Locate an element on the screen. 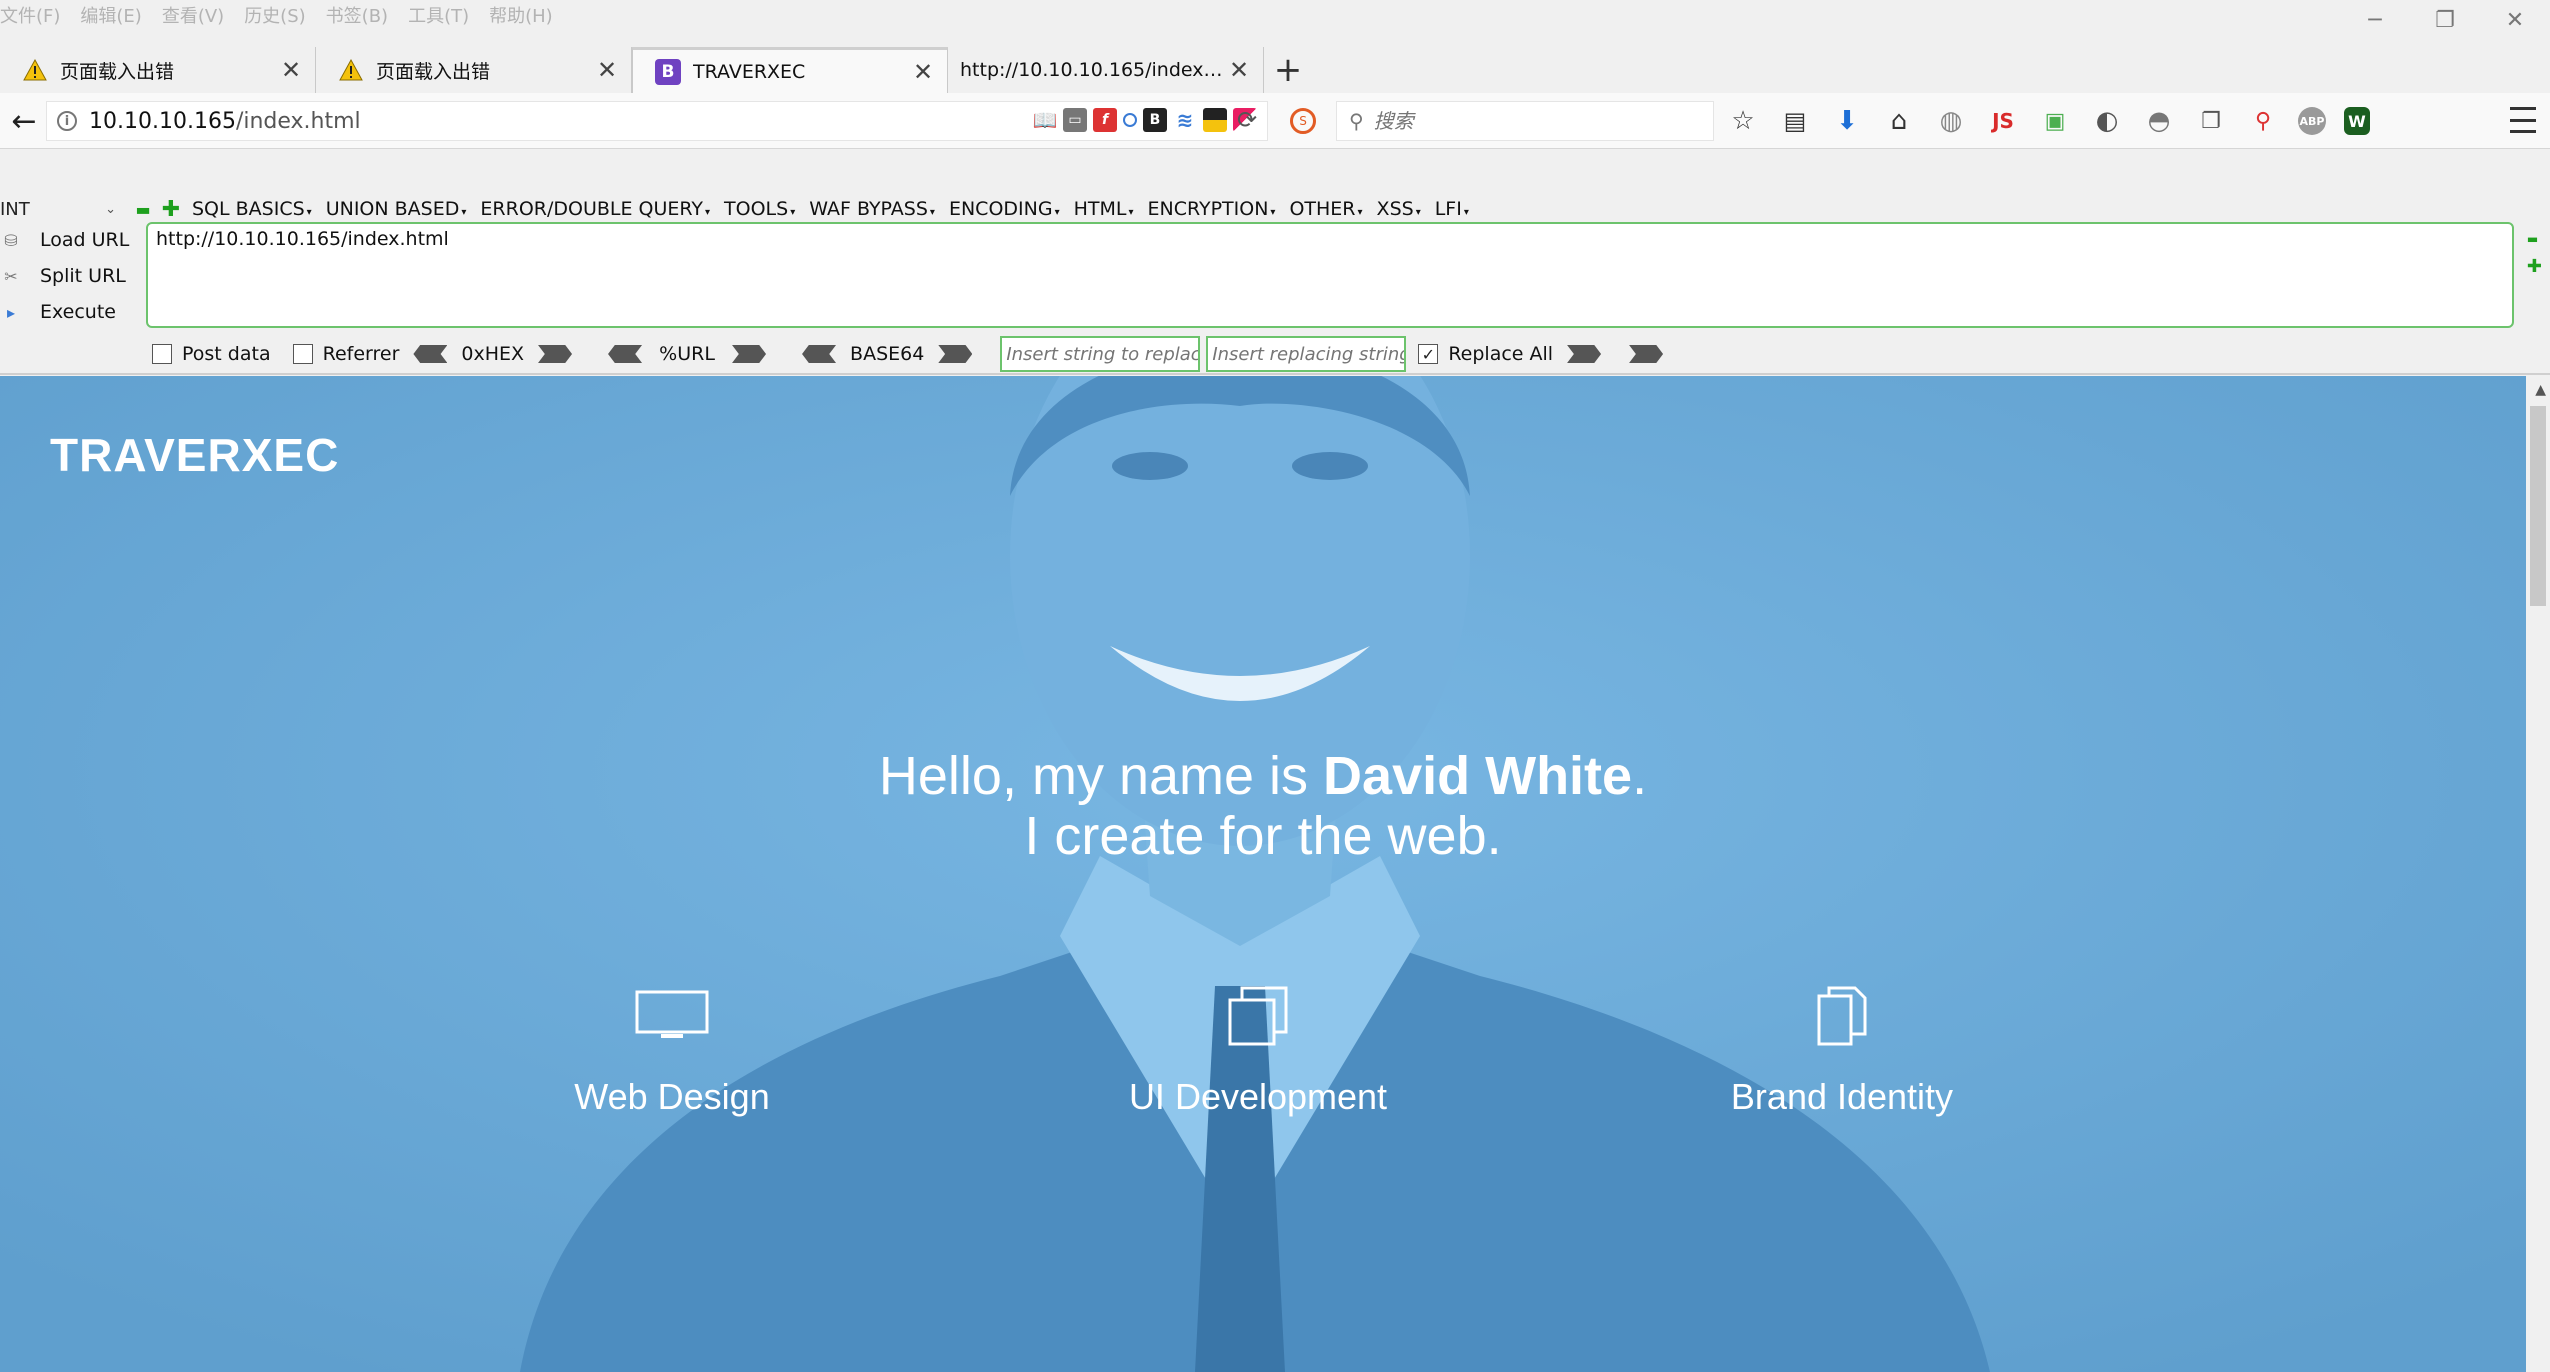 Image resolution: width=2550 pixels, height=1372 pixels. download-icon: ⬇ is located at coordinates (1847, 121).